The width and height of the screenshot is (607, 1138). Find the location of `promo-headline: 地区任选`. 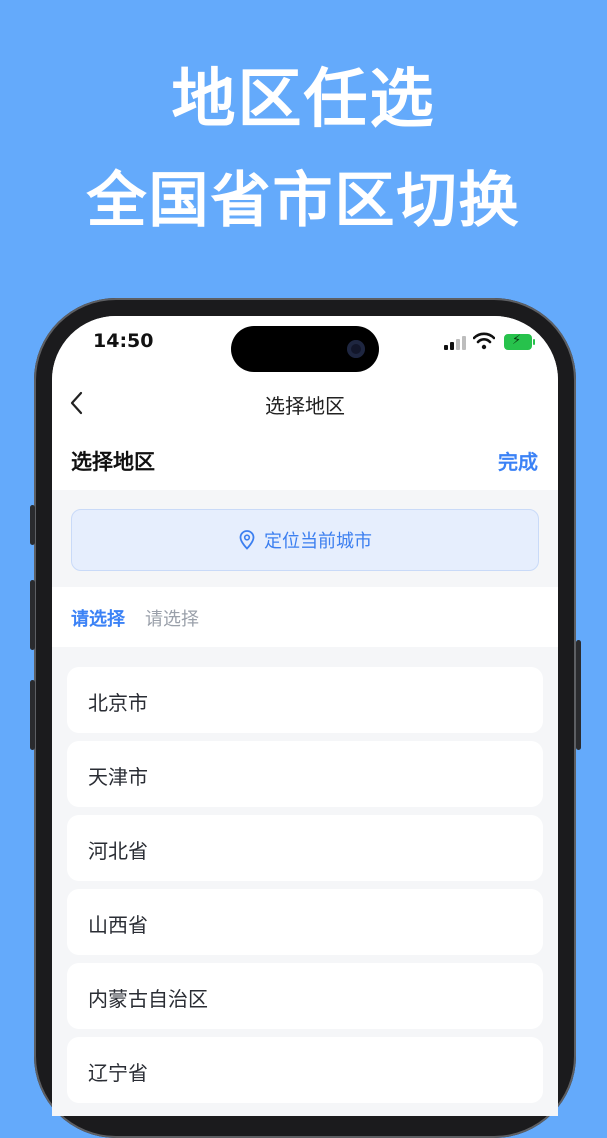

promo-headline: 地区任选 is located at coordinates (303, 100).